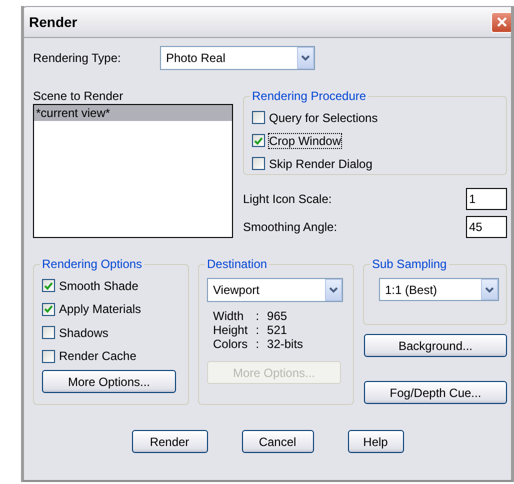  What do you see at coordinates (309, 96) in the screenshot?
I see `group-title: Rendering Procedure` at bounding box center [309, 96].